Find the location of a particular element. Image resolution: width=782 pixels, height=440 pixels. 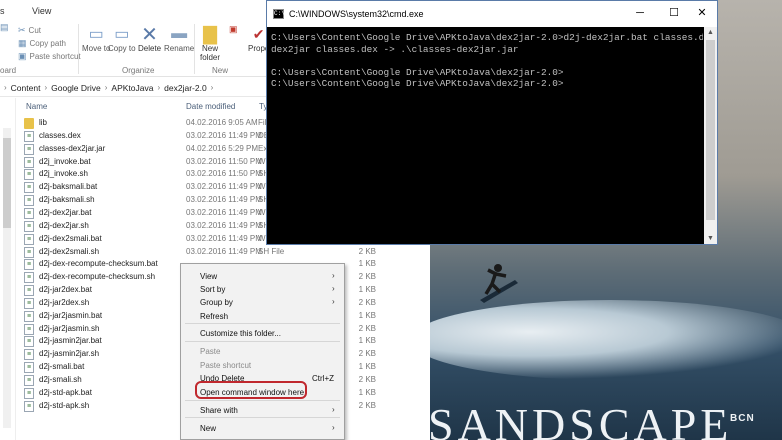

breadcrumb-dex2jar: dex2jar-2.0 is located at coordinates (185, 88).